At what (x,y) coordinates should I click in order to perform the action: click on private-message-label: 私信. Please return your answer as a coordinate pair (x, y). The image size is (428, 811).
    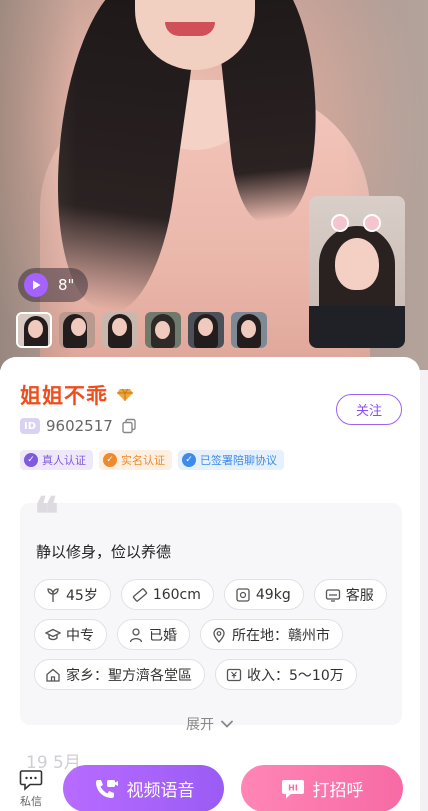
    Looking at the image, I should click on (31, 801).